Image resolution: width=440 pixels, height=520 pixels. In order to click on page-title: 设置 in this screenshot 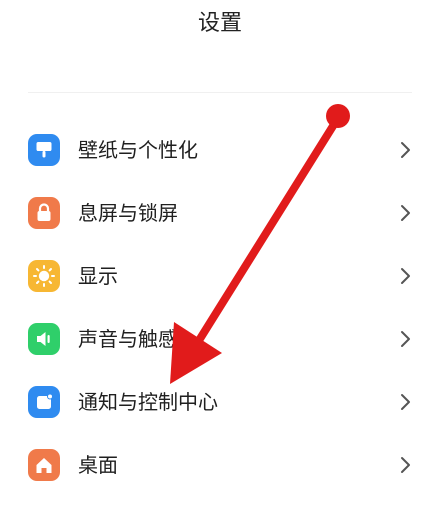, I will do `click(219, 23)`.